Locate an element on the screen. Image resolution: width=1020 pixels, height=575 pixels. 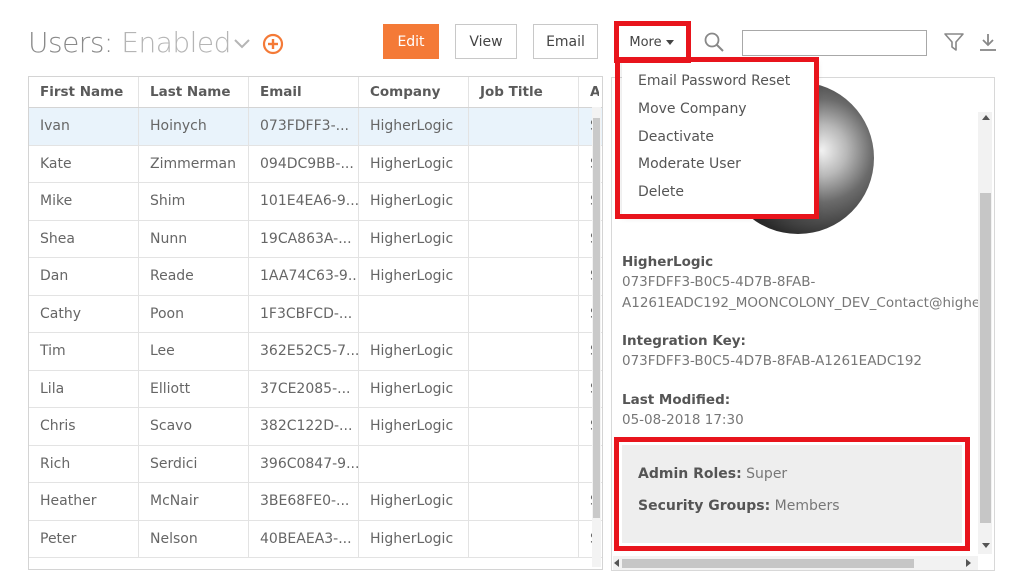
cell-first-name: Lila is located at coordinates (84, 388).